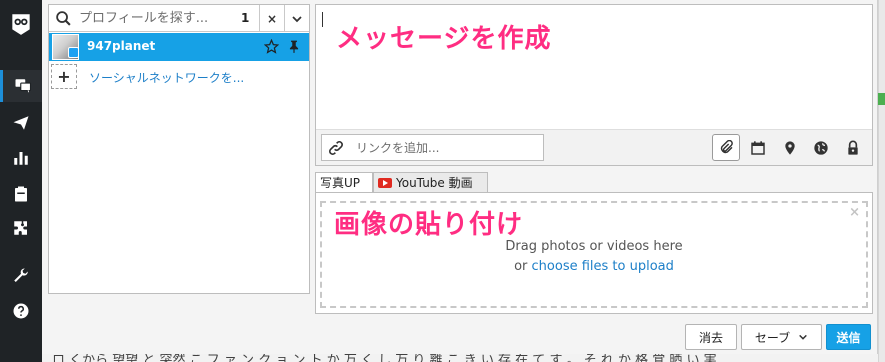 This screenshot has height=362, width=885. What do you see at coordinates (344, 182) in the screenshot?
I see `tab-photo-upload: 写真UP` at bounding box center [344, 182].